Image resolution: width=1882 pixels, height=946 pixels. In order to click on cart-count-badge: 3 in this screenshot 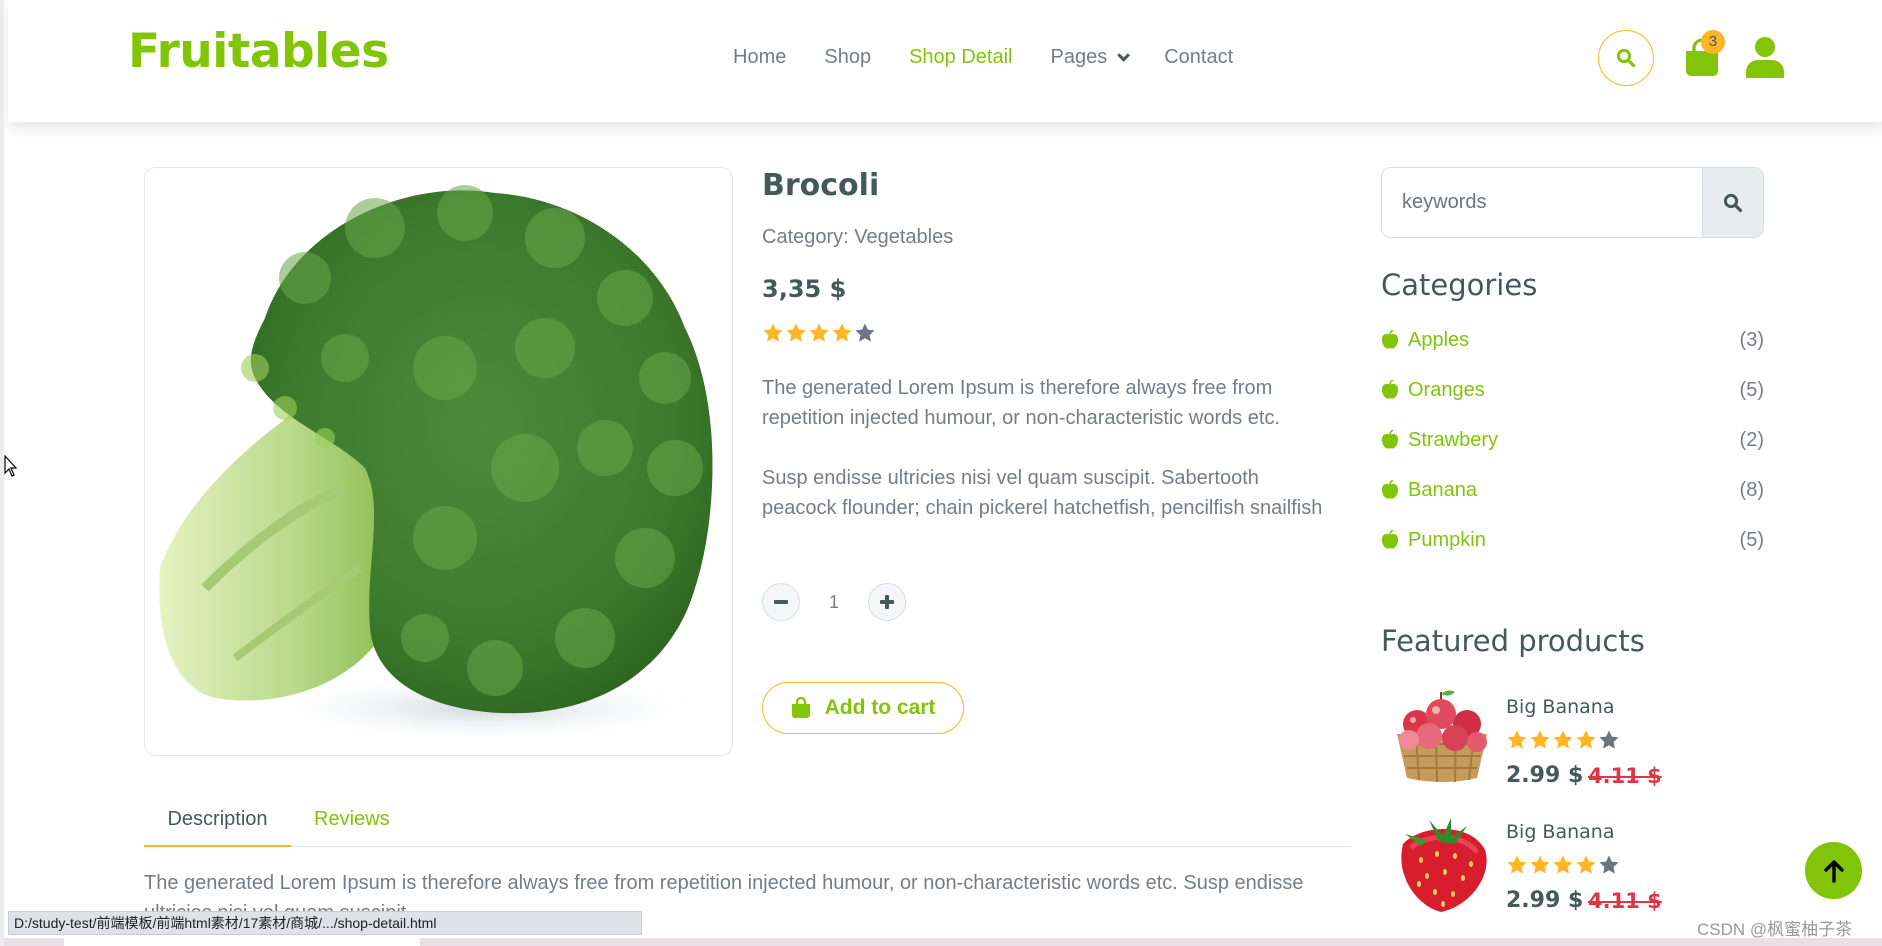, I will do `click(1713, 42)`.